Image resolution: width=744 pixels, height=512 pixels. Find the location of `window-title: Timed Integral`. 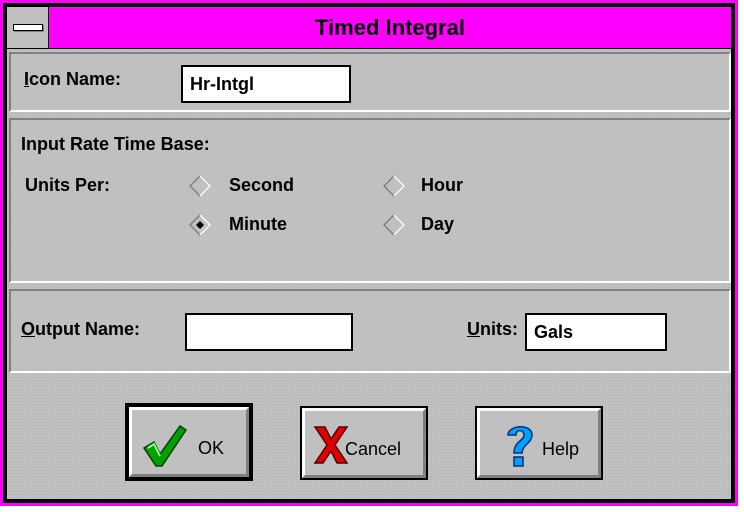

window-title: Timed Integral is located at coordinates (390, 27).